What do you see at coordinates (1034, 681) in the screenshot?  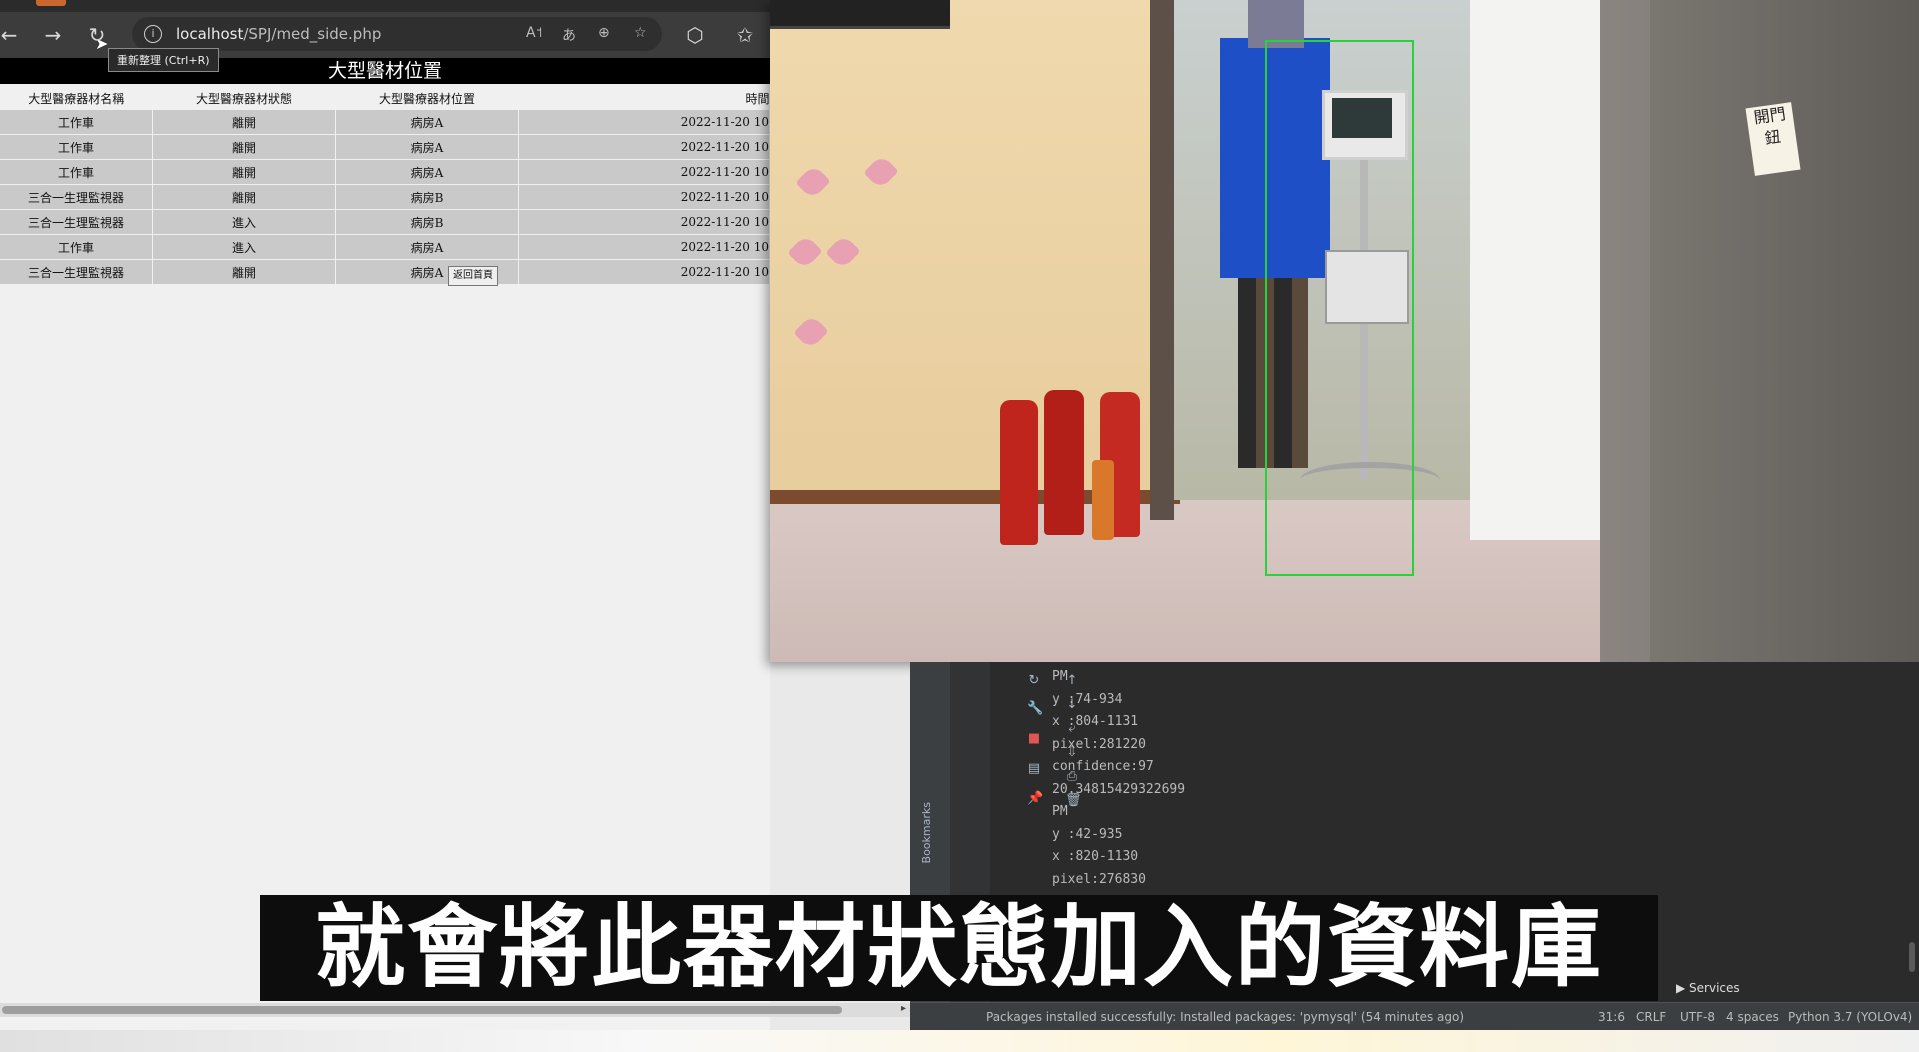 I see `rerun-icon: ↻` at bounding box center [1034, 681].